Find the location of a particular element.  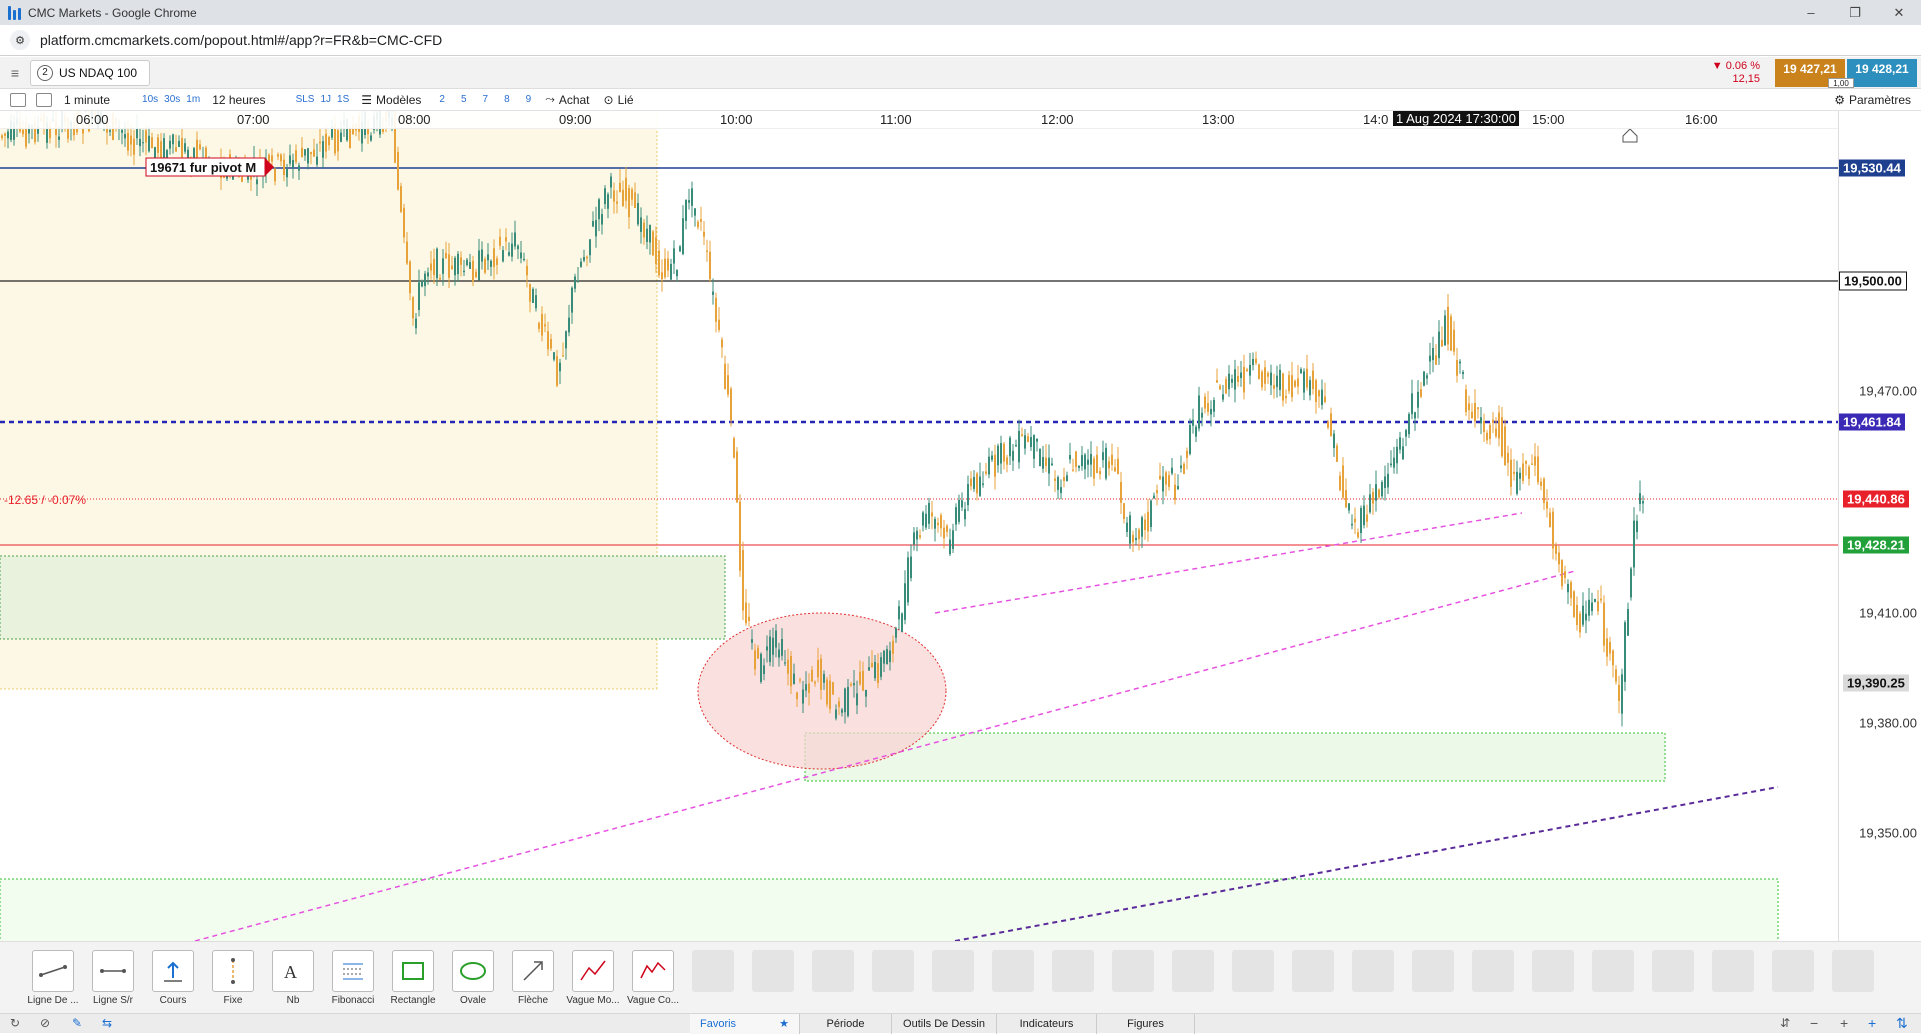

text-note-icon: A is located at coordinates (293, 971).